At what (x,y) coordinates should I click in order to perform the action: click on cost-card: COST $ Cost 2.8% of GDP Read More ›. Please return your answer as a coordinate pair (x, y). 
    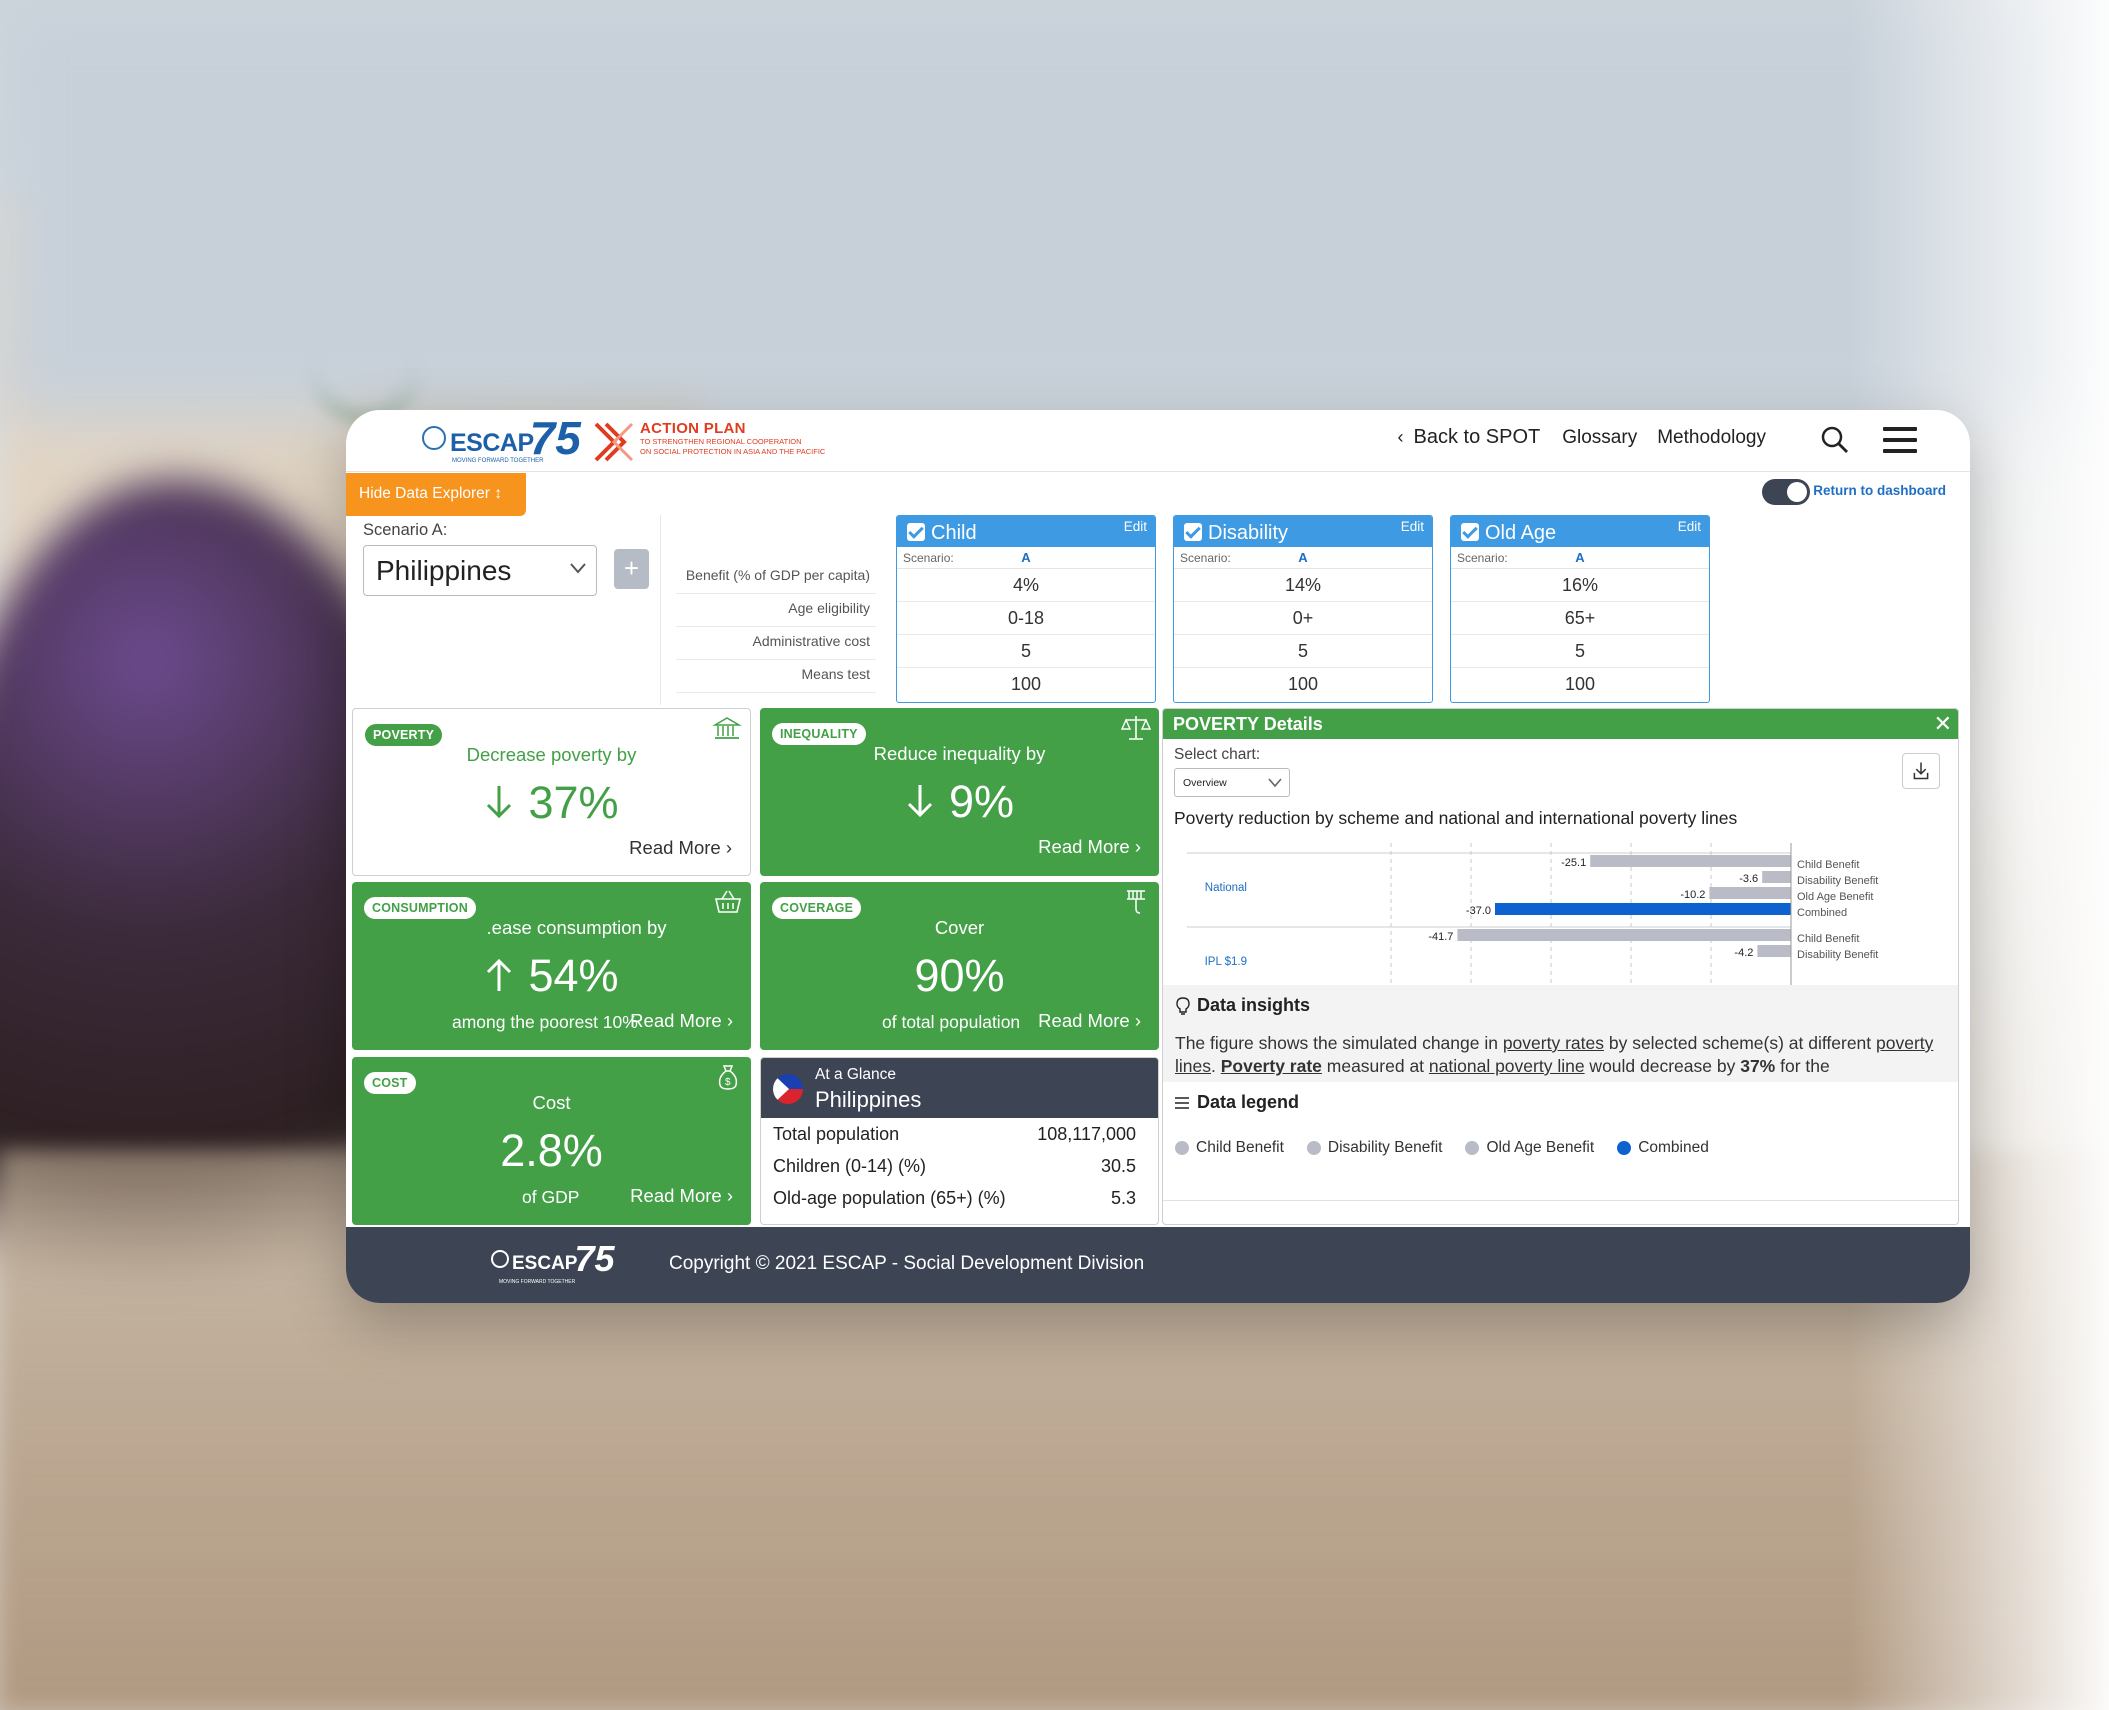
    Looking at the image, I should click on (551, 1141).